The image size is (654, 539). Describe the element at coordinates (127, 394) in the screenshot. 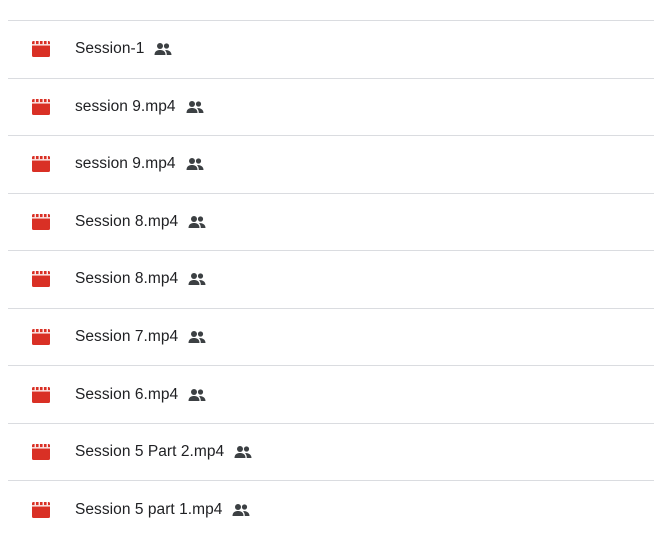

I see `file-name: Session 6.mp4` at that location.